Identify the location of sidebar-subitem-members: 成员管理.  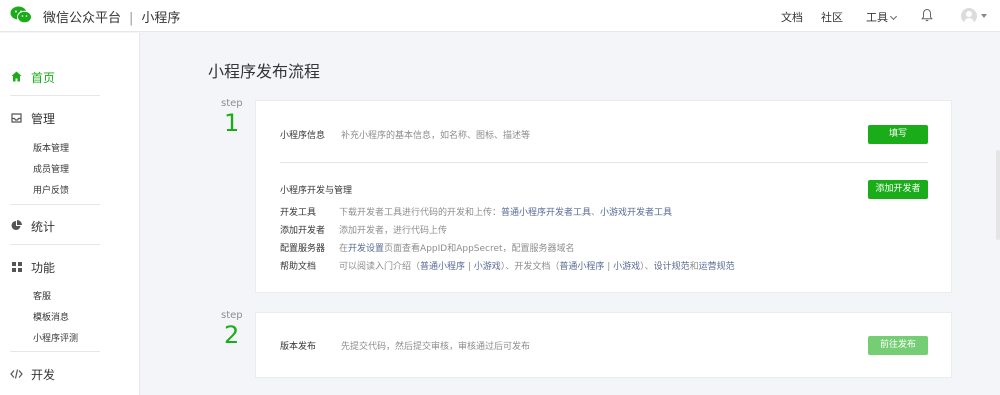
(51, 168).